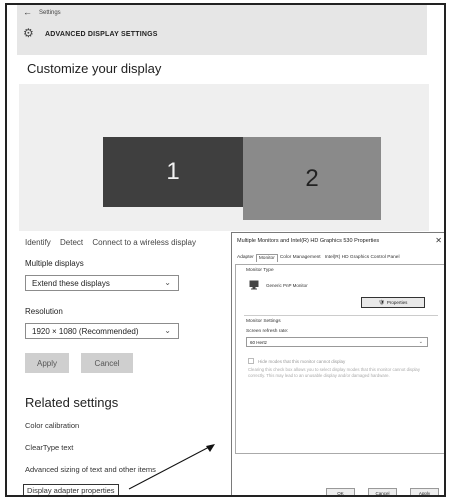  What do you see at coordinates (362, 258) in the screenshot?
I see `tab-intel-control-panel: Intel(R) HD Graphics Control Panel` at bounding box center [362, 258].